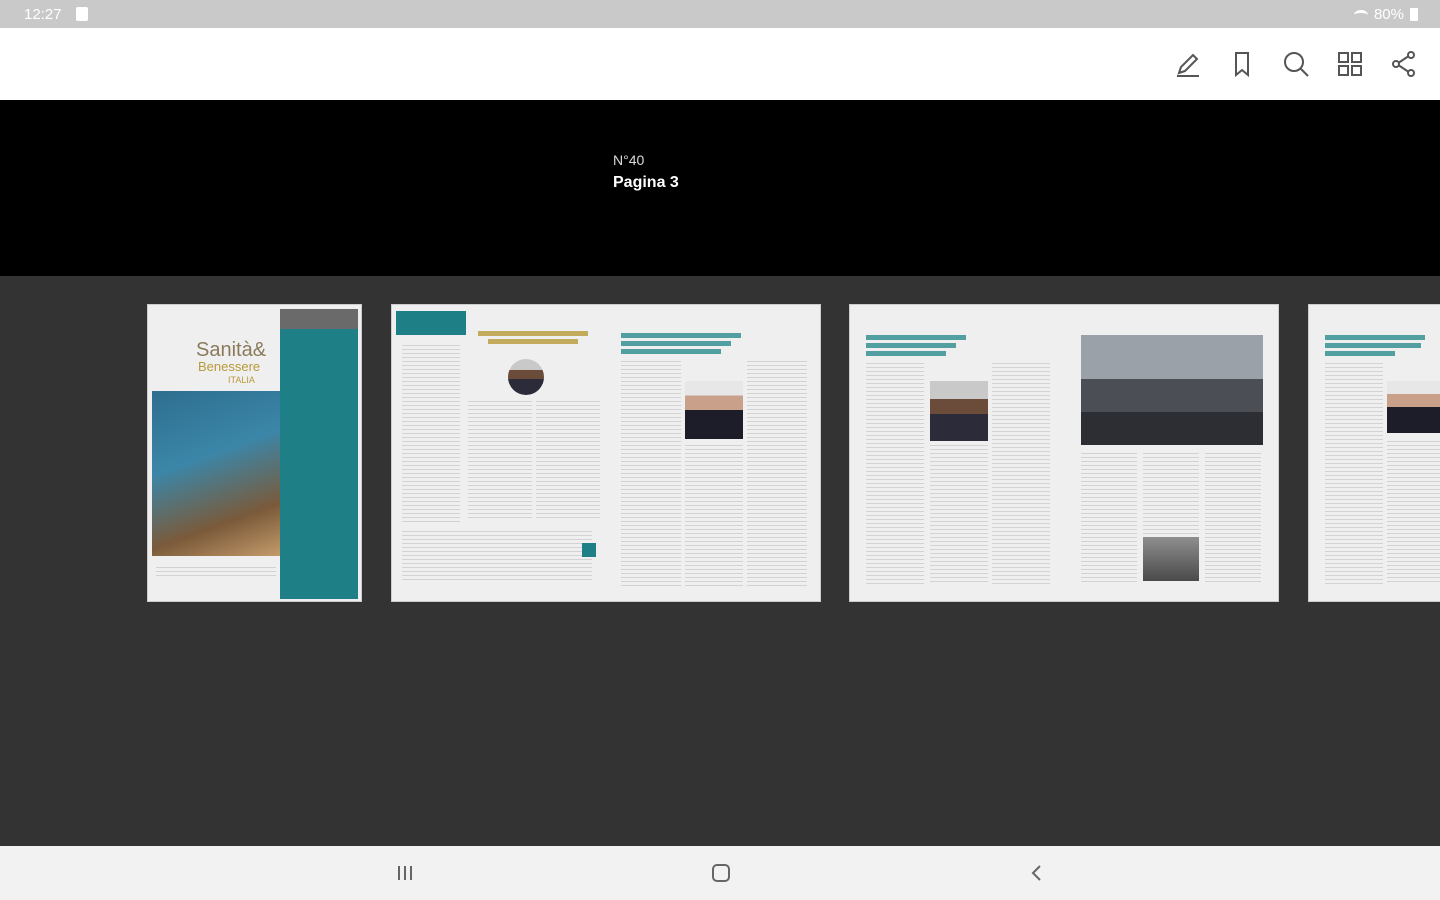 The image size is (1440, 900). I want to click on cover-brand-country: ITALIA, so click(241, 380).